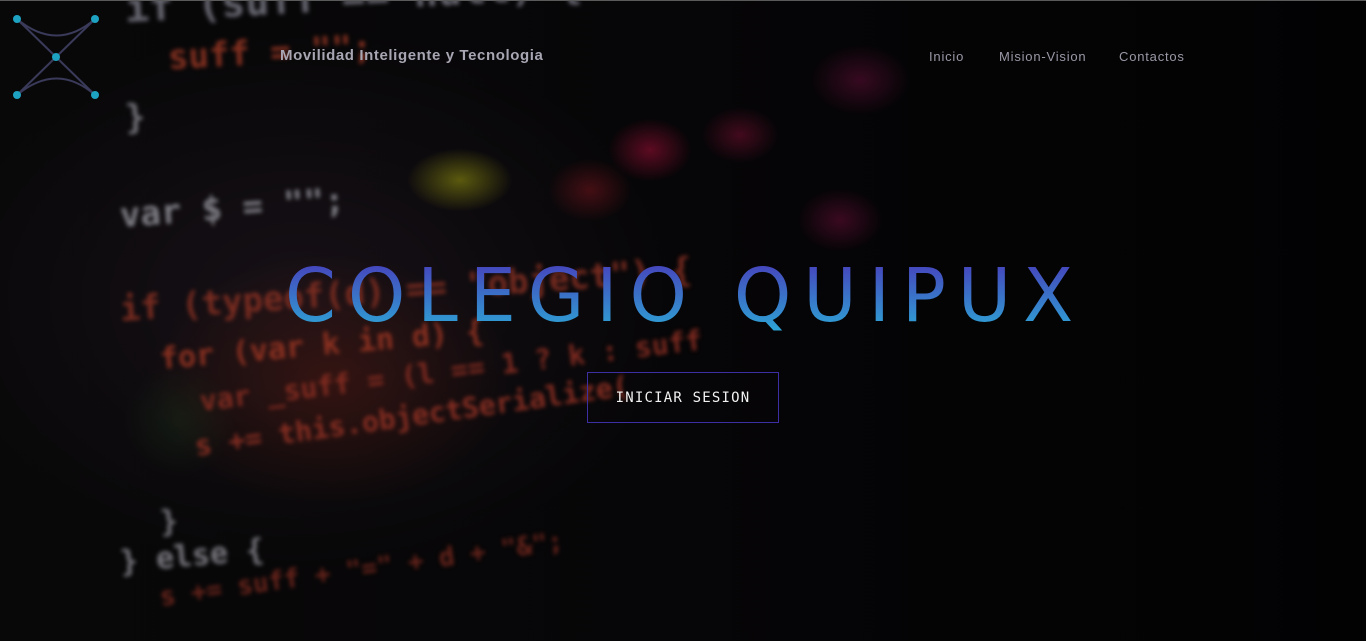  What do you see at coordinates (1042, 56) in the screenshot?
I see `nav-link-mision-vision: Mision-Vision` at bounding box center [1042, 56].